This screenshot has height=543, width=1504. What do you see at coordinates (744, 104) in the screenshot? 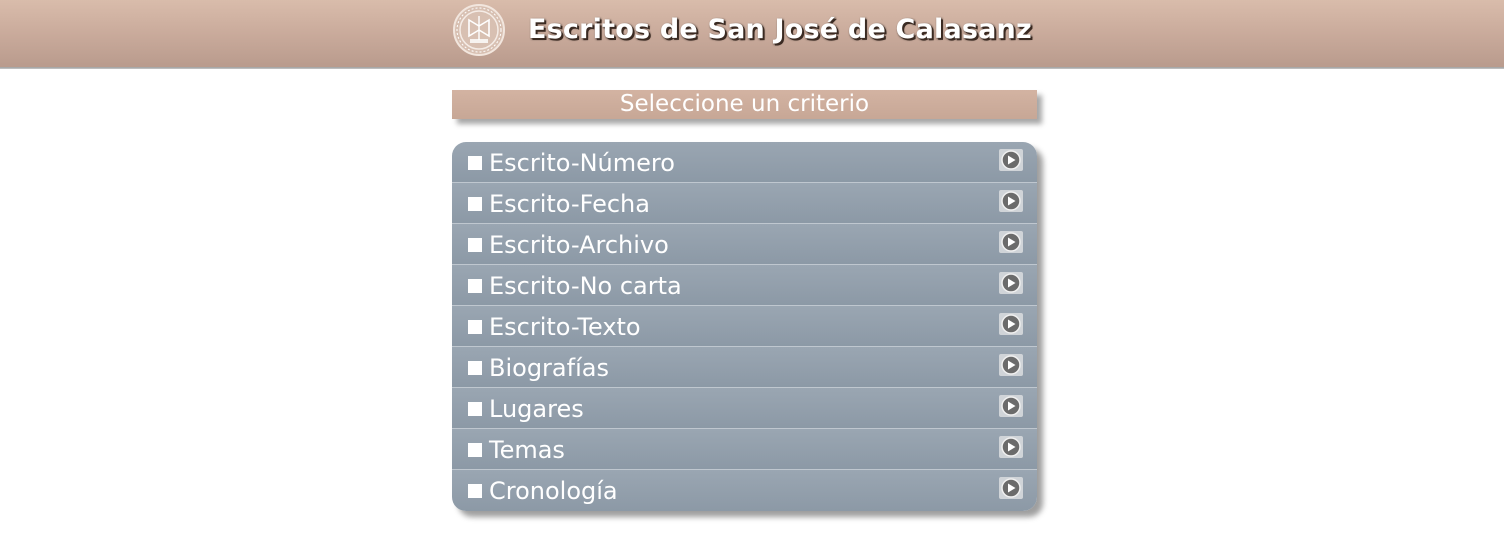
I see `criterio-heading: Seleccione un criterio` at bounding box center [744, 104].